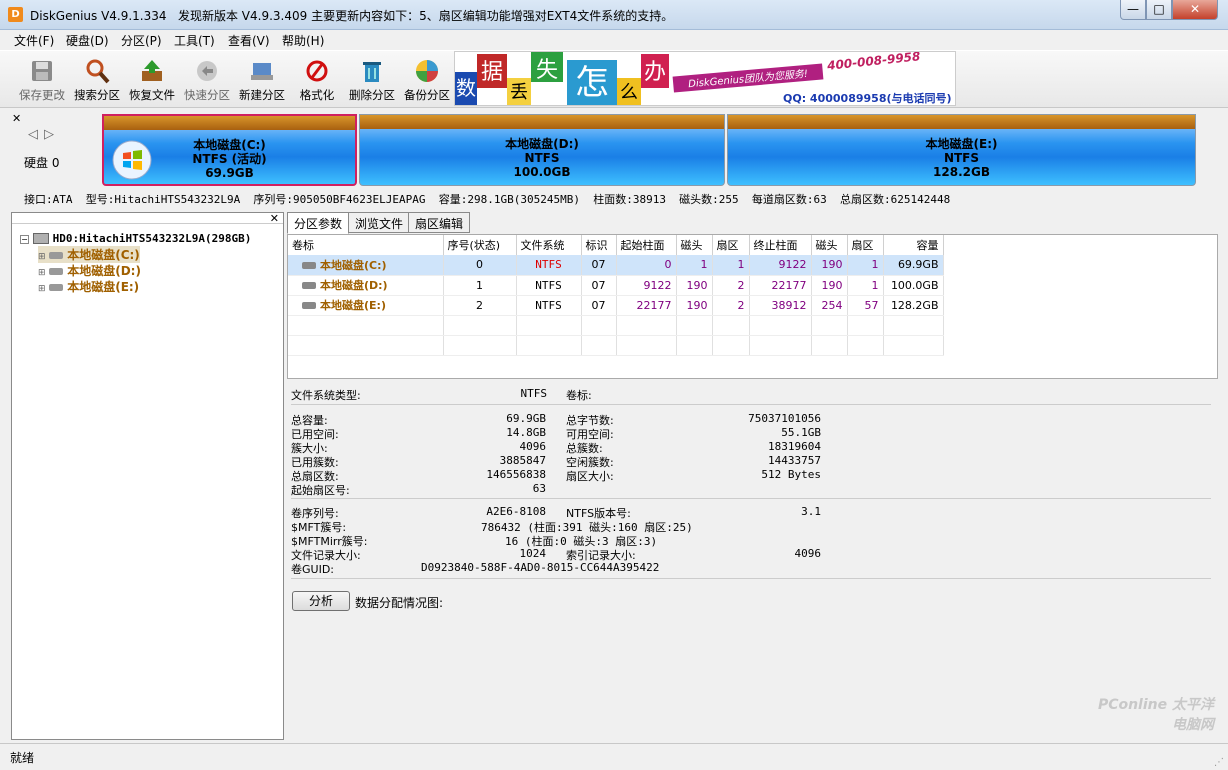  What do you see at coordinates (542, 144) in the screenshot?
I see `partition-d-name: 本地磁盘(D:)` at bounding box center [542, 144].